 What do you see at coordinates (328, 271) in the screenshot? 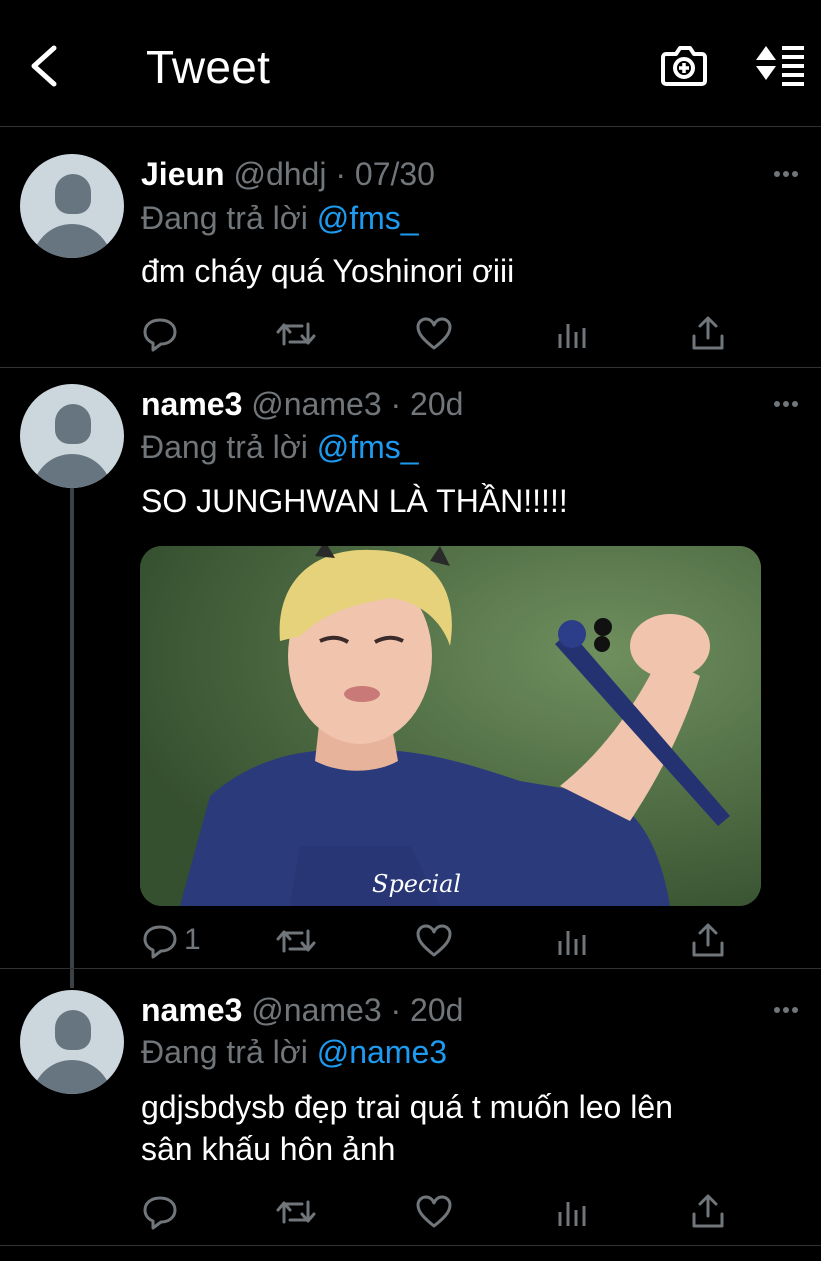
I see `tweet-text-line: đm cháy quá Yoshinori ơiii` at bounding box center [328, 271].